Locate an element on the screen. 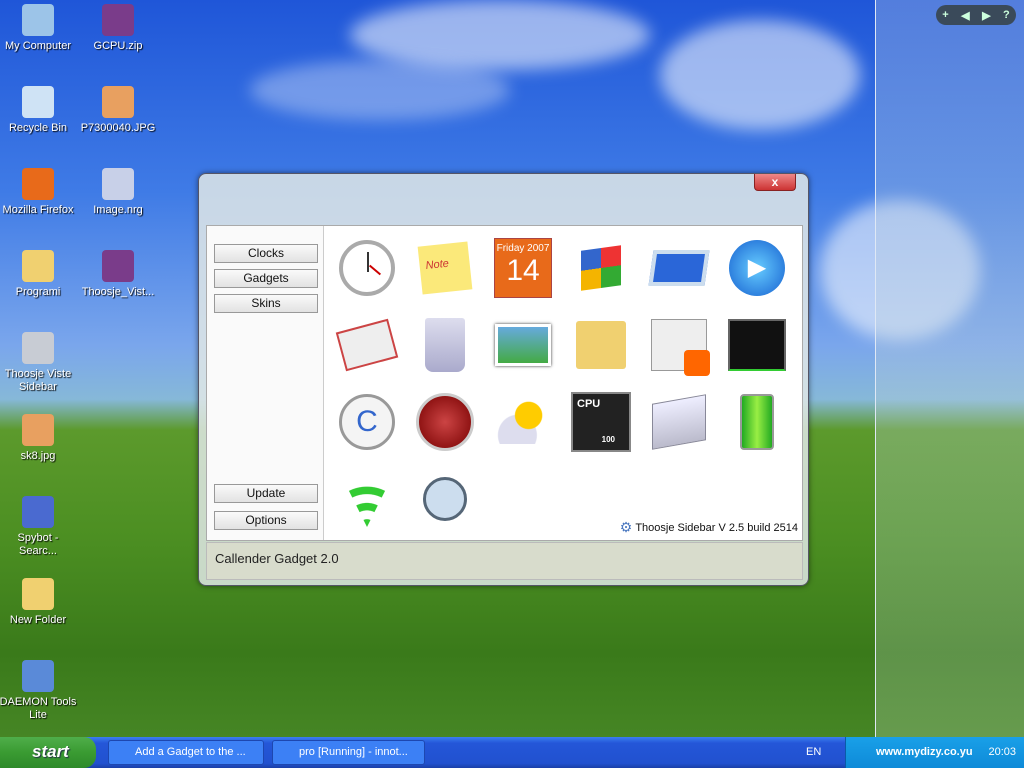 The image size is (1024, 768). news-rss-gadget-icon is located at coordinates (679, 345).